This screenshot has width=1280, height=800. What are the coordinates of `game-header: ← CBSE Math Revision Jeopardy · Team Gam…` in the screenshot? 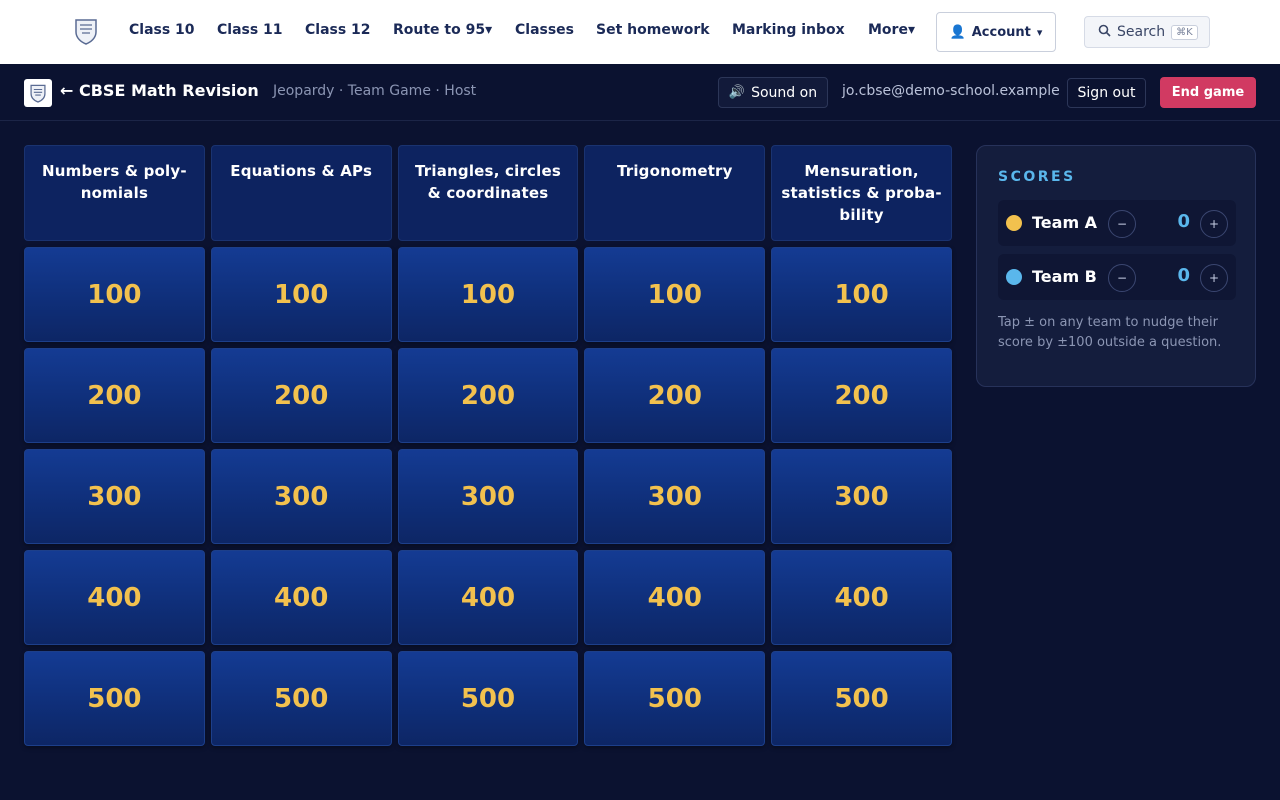 It's located at (640, 92).